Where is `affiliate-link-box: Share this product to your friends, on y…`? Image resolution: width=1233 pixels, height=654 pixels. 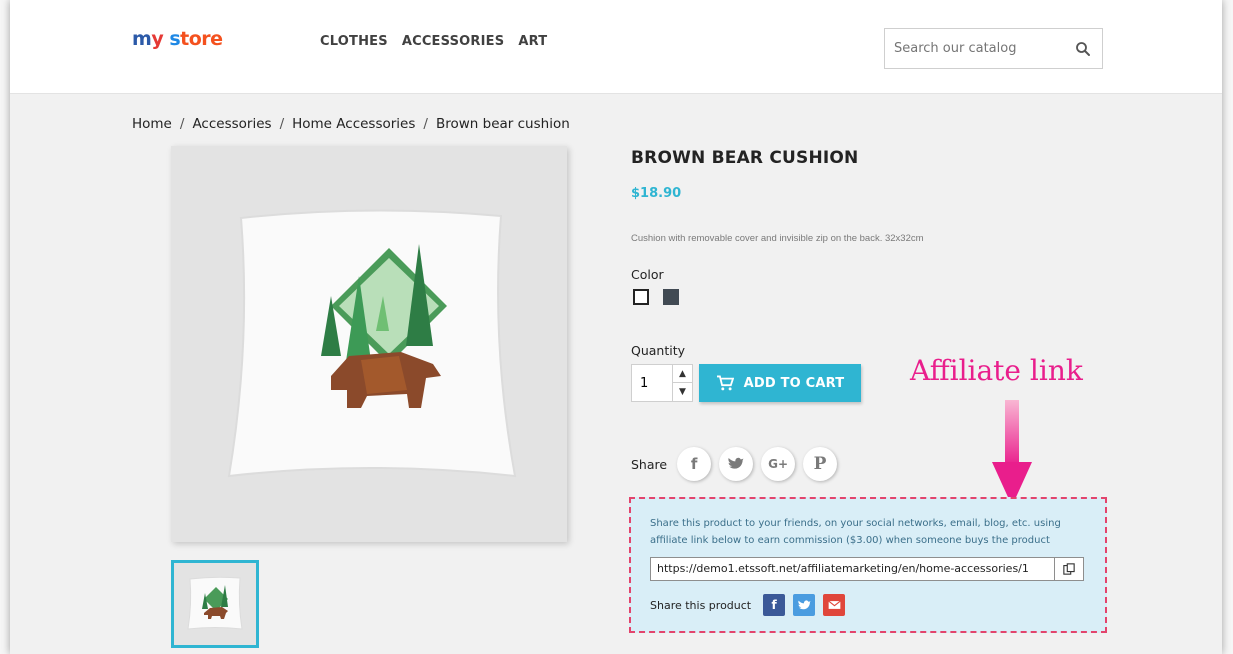
affiliate-link-box: Share this product to your friends, on y… is located at coordinates (868, 565).